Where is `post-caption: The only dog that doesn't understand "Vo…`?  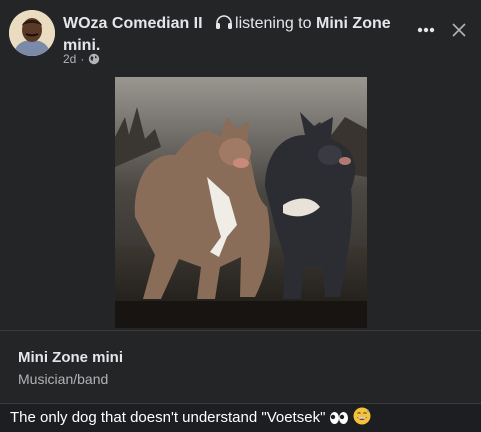 post-caption: The only dog that doesn't understand "Vo… is located at coordinates (185, 418).